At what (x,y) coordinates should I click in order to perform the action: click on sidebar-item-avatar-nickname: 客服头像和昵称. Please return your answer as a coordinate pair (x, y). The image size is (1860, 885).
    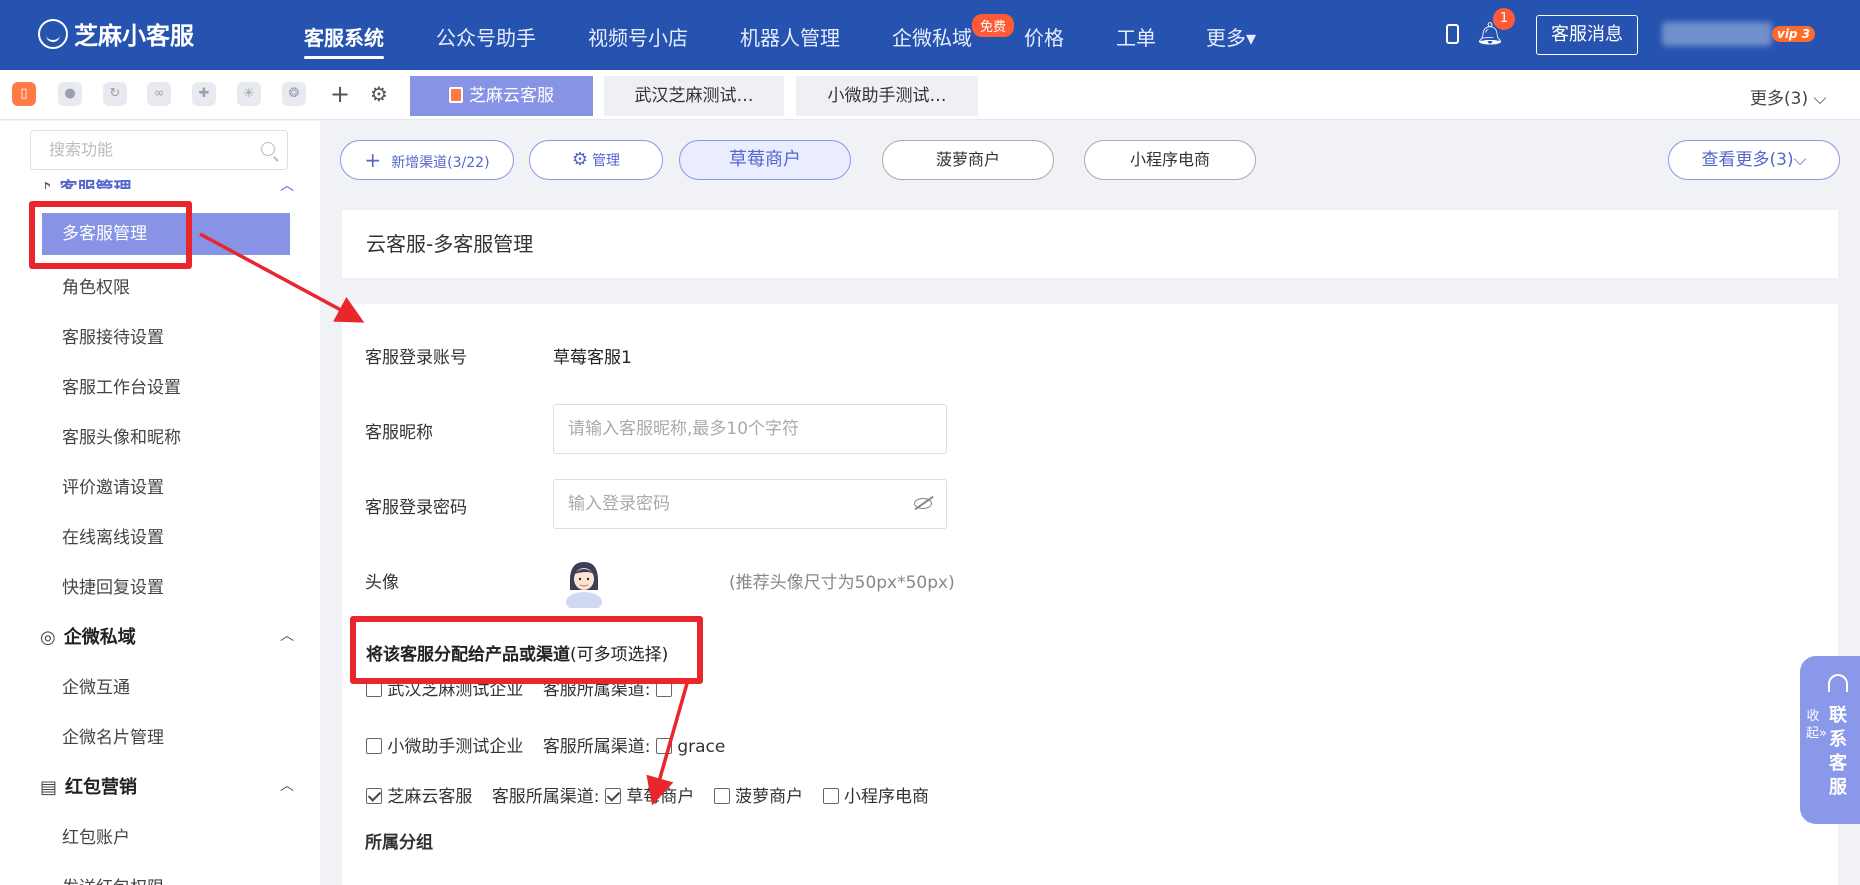
    Looking at the image, I should click on (121, 435).